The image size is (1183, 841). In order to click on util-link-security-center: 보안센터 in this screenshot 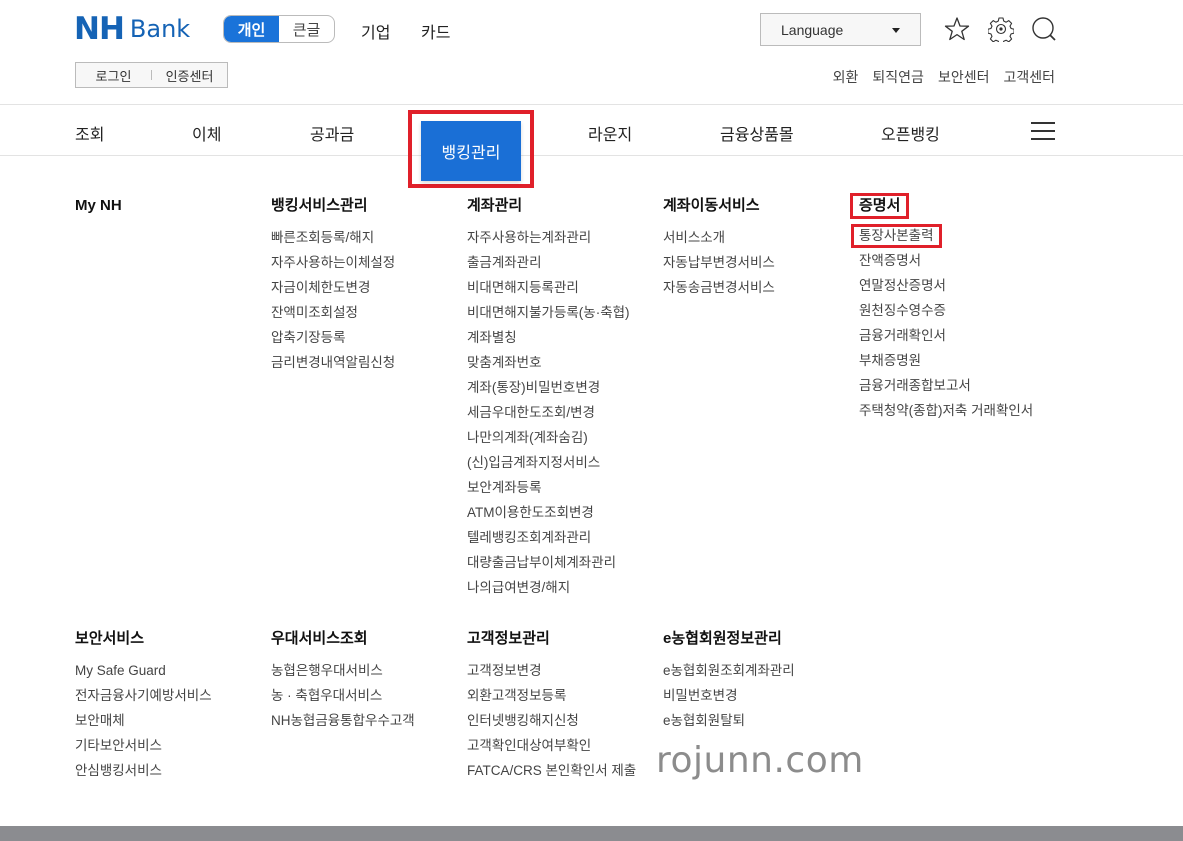, I will do `click(964, 77)`.